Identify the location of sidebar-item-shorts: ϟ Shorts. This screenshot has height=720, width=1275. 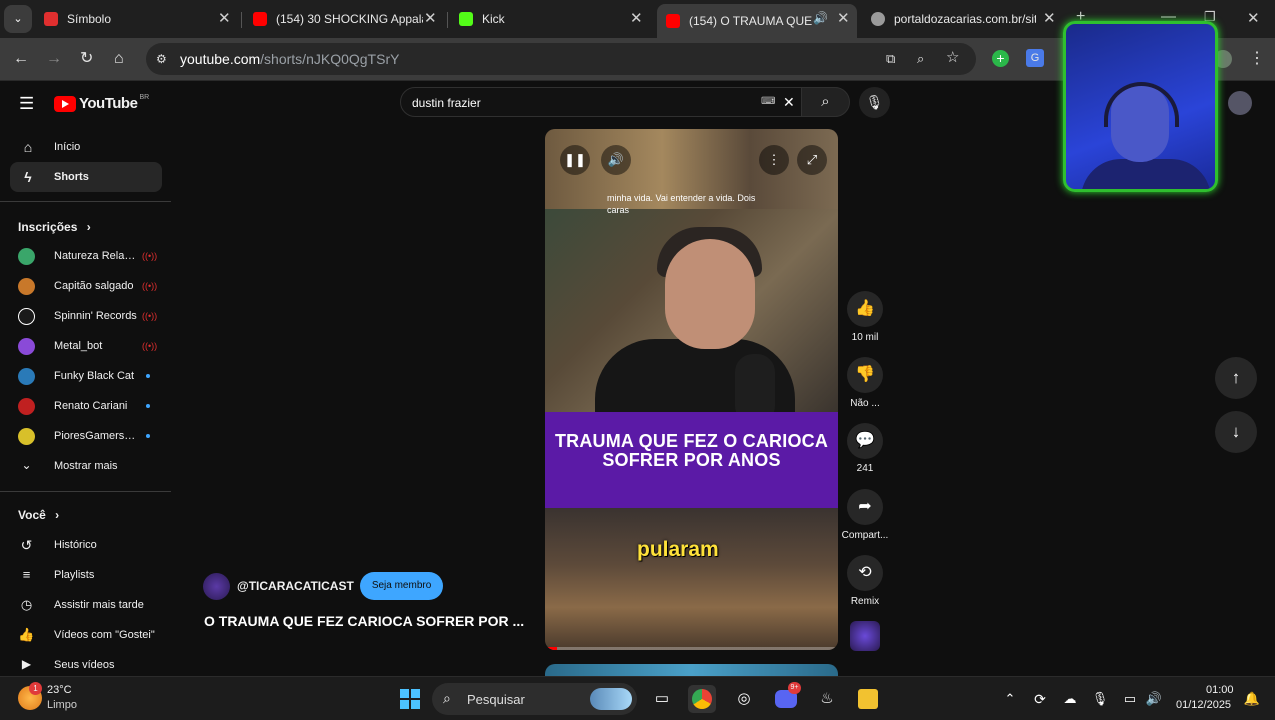
(86, 177).